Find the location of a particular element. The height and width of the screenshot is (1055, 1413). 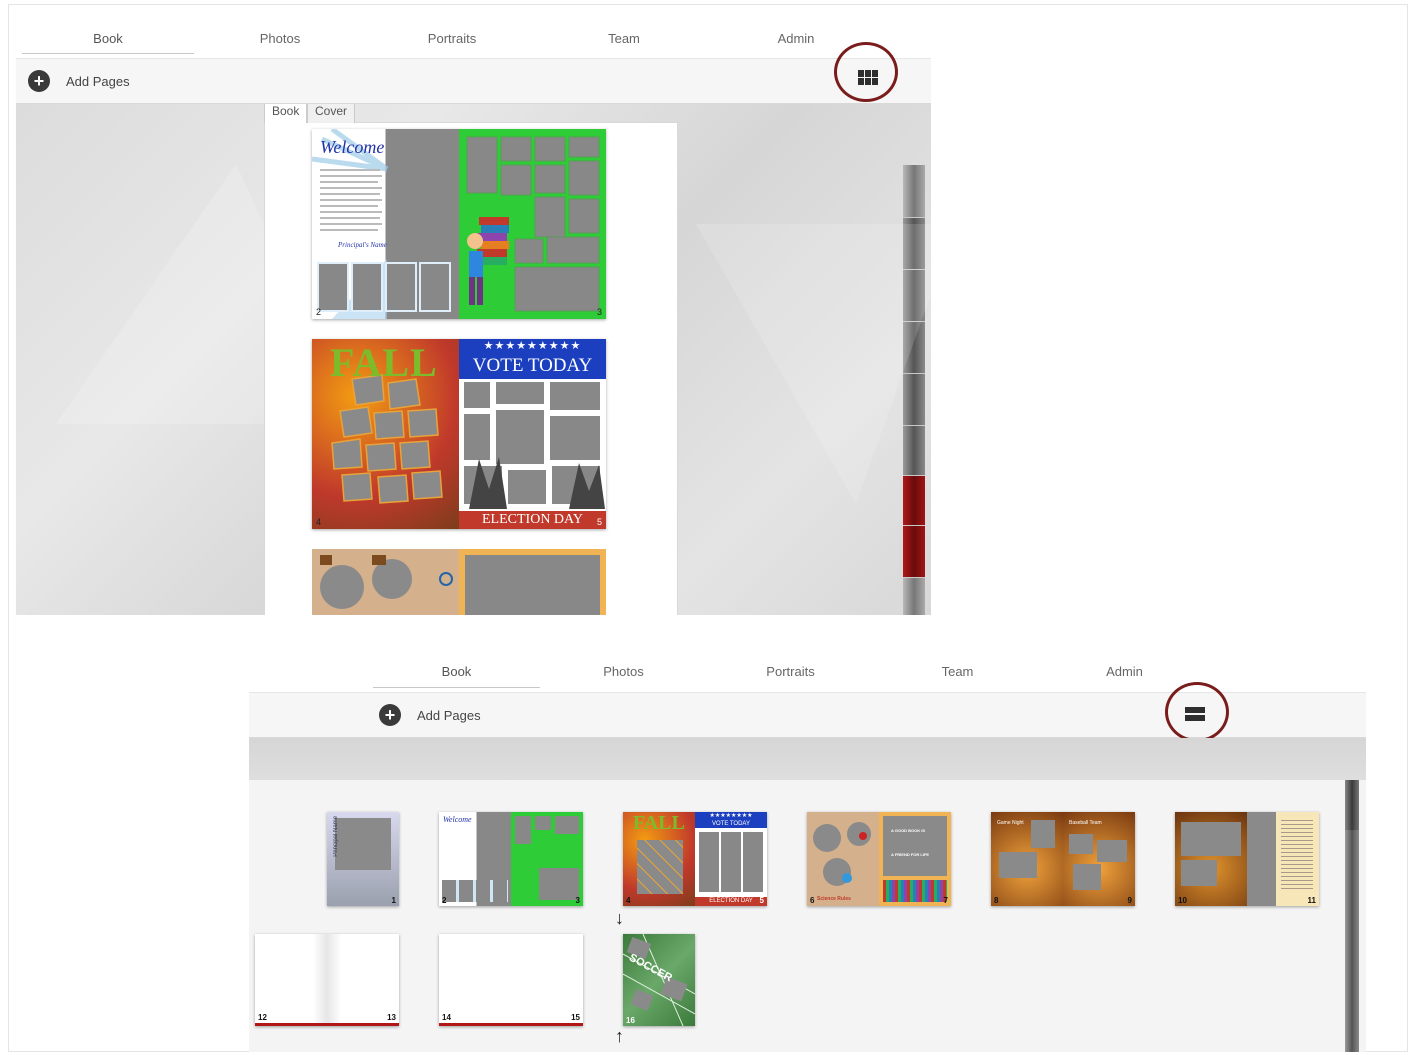

page-scrollbar is located at coordinates (914, 390).